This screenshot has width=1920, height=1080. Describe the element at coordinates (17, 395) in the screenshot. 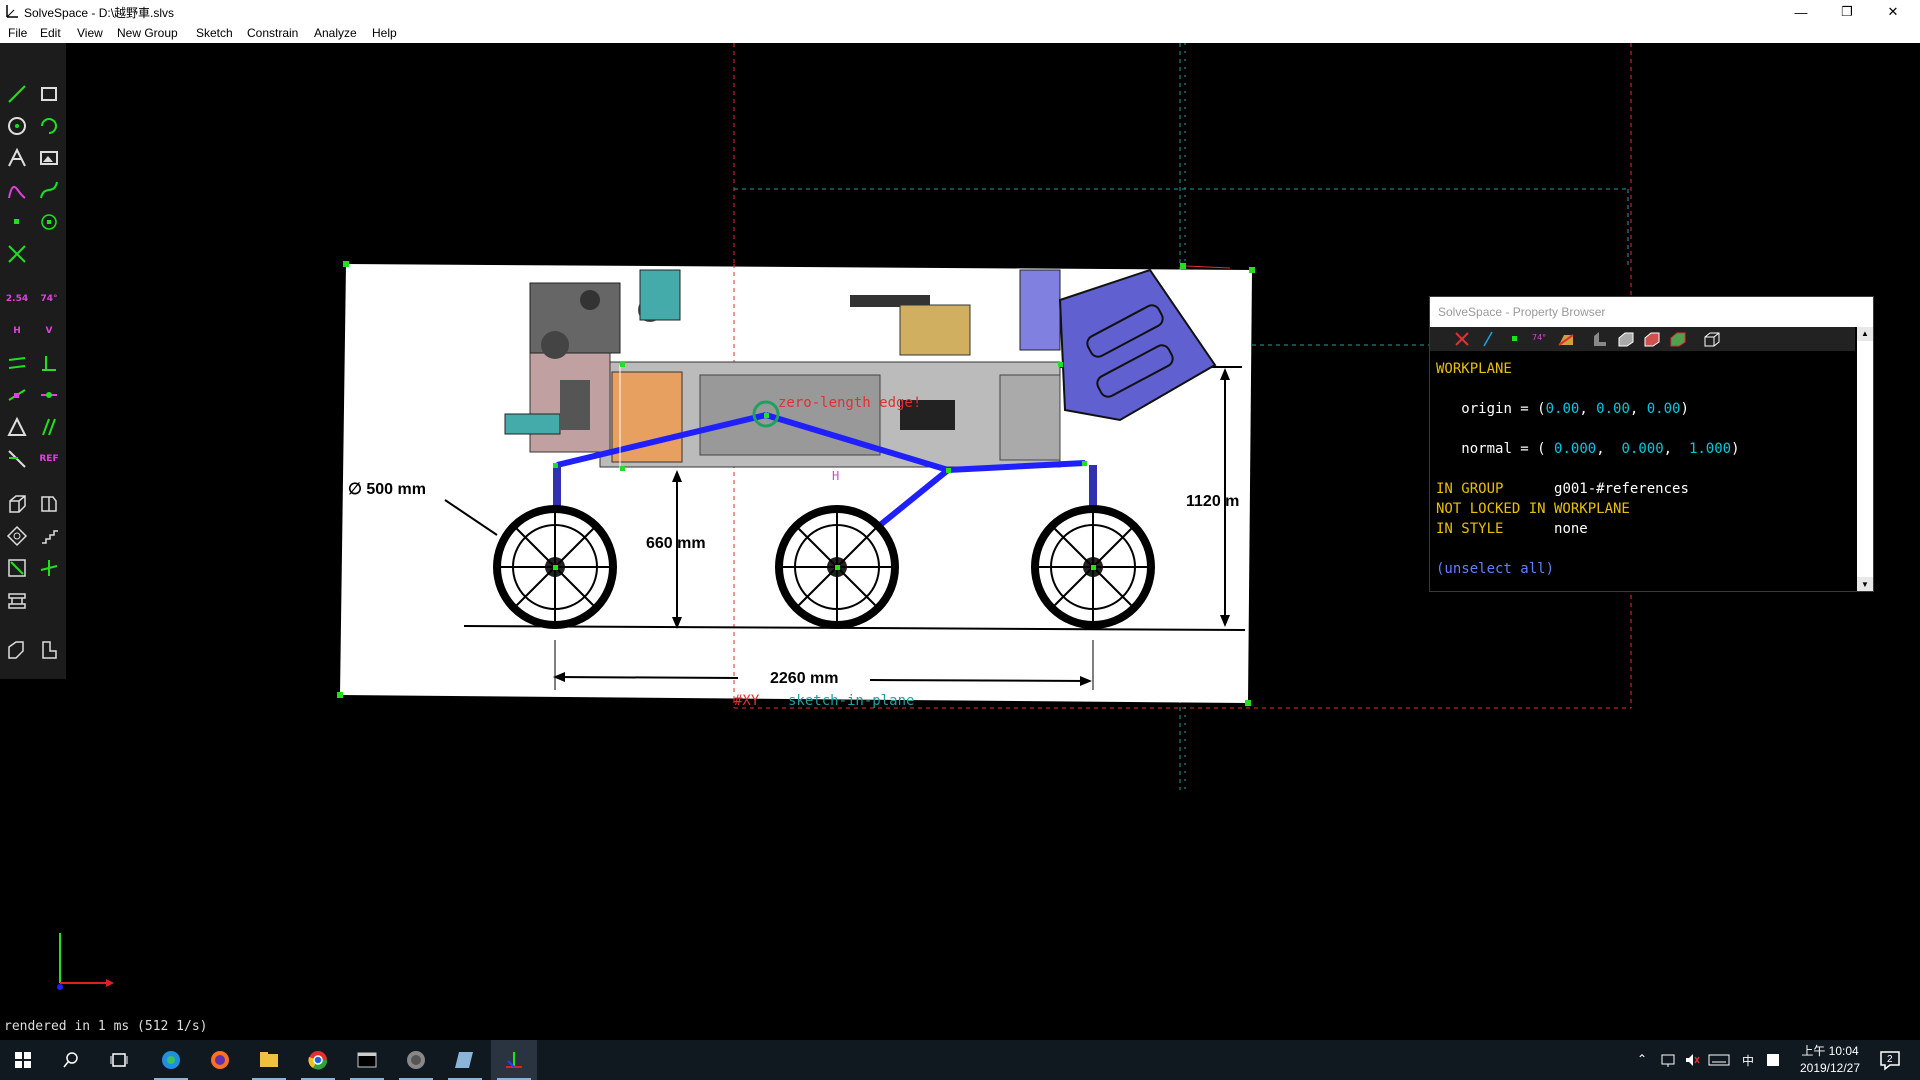

I see `point-on-line-icon` at that location.